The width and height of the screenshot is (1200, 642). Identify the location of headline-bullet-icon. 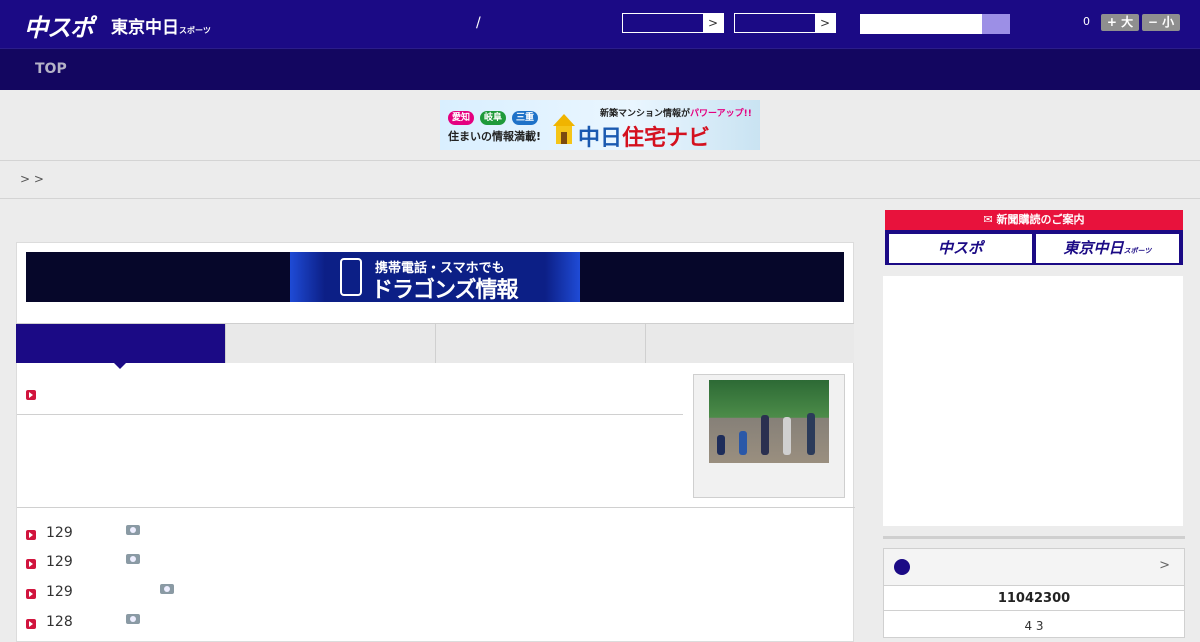
(31, 395).